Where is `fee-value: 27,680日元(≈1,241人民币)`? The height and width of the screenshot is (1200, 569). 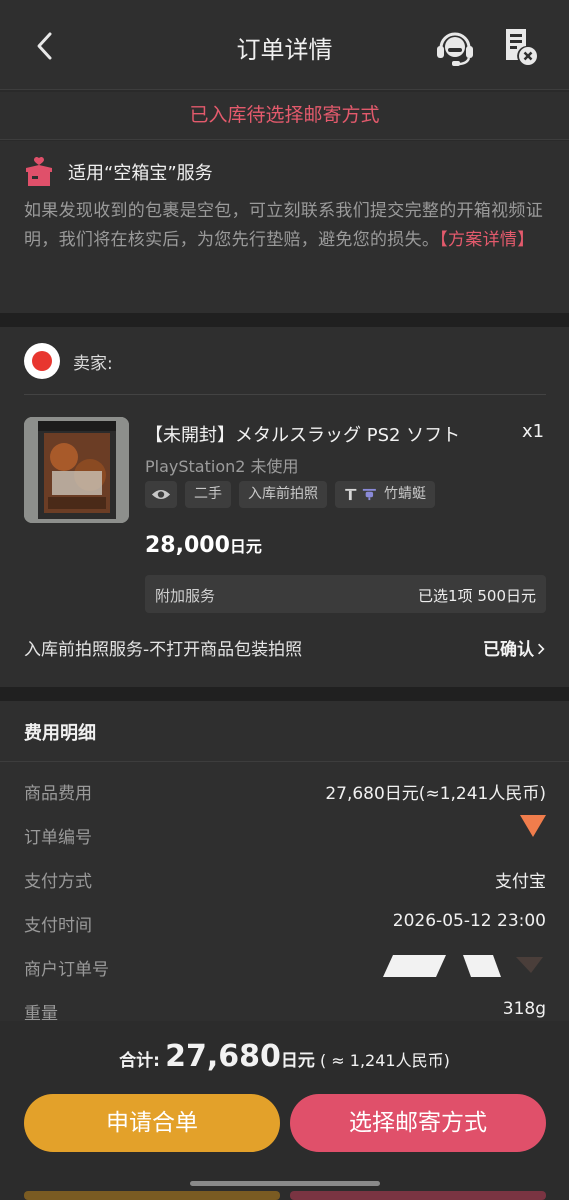
fee-value: 27,680日元(≈1,241人民币) is located at coordinates (435, 794).